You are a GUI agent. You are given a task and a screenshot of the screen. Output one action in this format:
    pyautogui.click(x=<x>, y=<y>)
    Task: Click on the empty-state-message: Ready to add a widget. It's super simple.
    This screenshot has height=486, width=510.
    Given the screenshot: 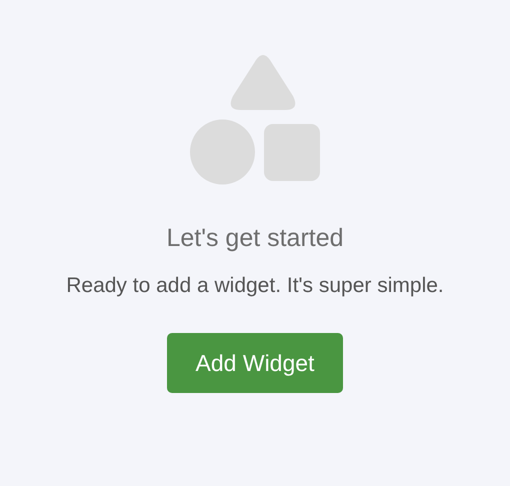 What is the action you would take?
    pyautogui.click(x=255, y=286)
    